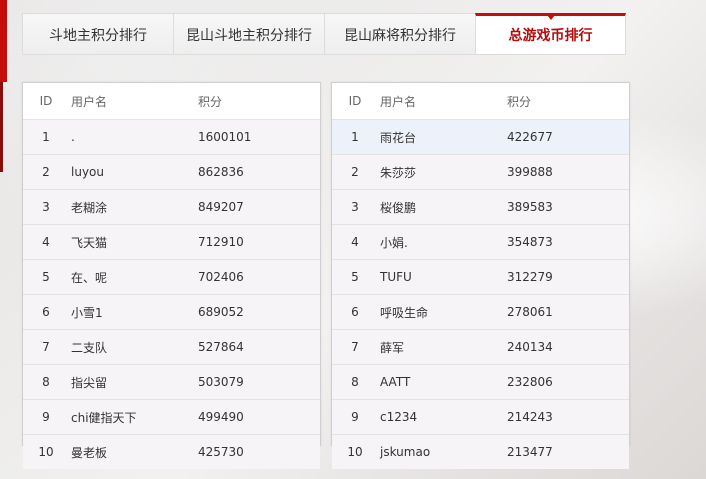 The image size is (706, 479). What do you see at coordinates (442, 417) in the screenshot?
I see `row-username: c1234` at bounding box center [442, 417].